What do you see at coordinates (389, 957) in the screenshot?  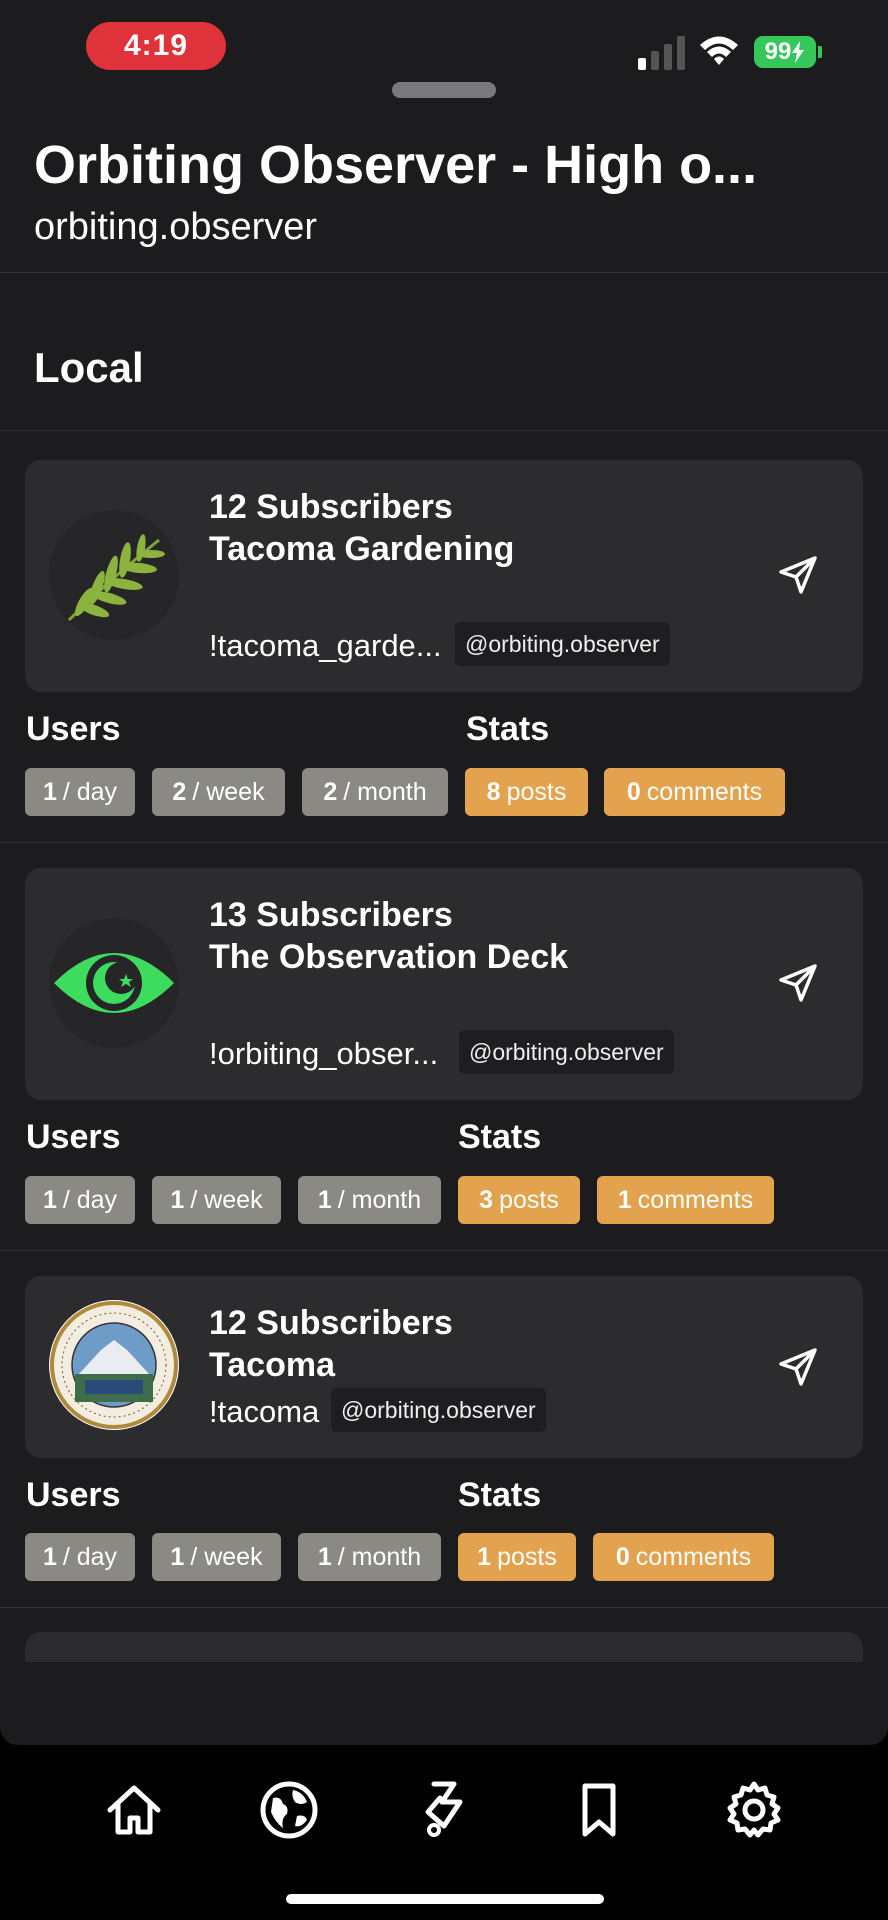 I see `community-name: The Observation Deck` at bounding box center [389, 957].